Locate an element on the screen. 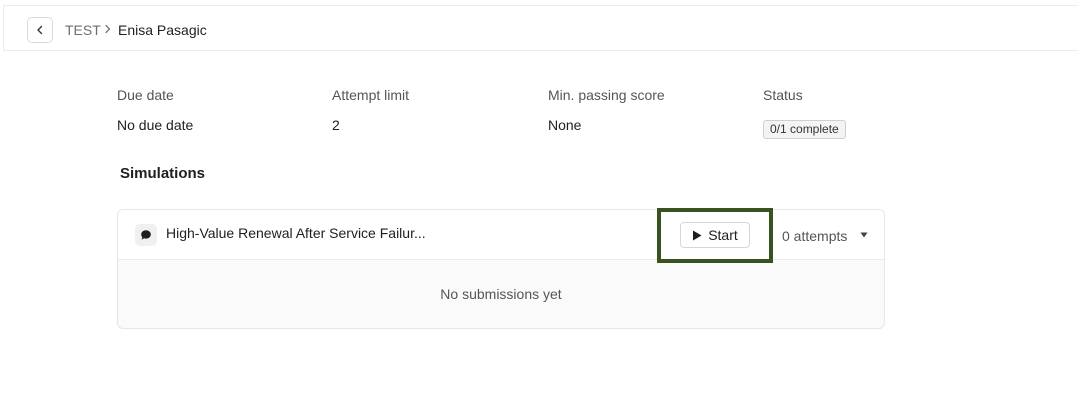 This screenshot has height=418, width=1078. attempt-limit-value: 2 is located at coordinates (336, 125).